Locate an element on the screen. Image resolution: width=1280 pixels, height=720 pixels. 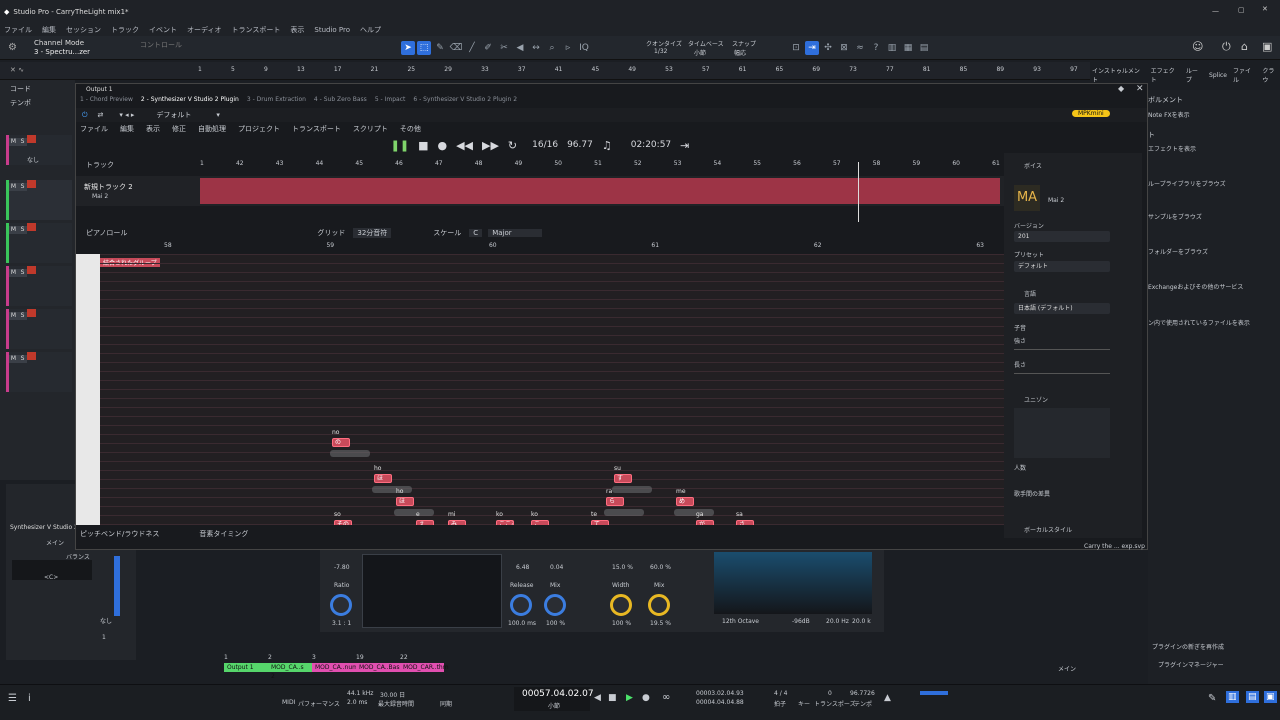
menu-event: イベント is located at coordinates (163, 30).